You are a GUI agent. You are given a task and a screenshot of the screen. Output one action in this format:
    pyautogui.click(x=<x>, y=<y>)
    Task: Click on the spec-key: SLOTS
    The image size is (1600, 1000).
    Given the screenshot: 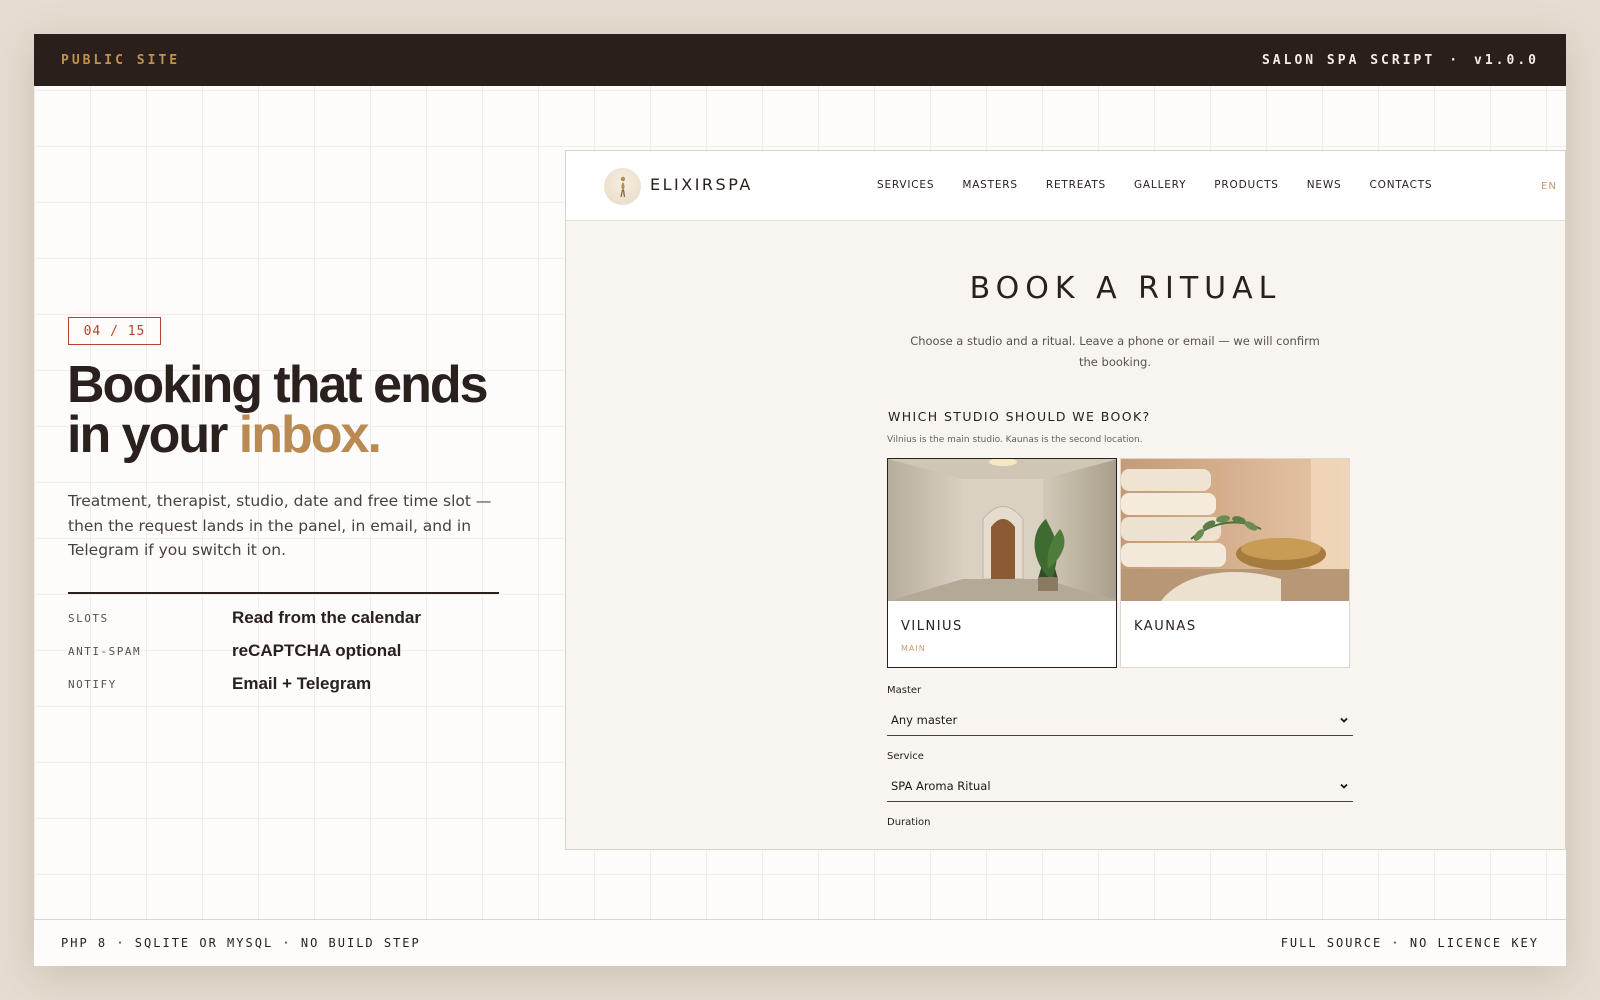 What is the action you would take?
    pyautogui.click(x=88, y=618)
    